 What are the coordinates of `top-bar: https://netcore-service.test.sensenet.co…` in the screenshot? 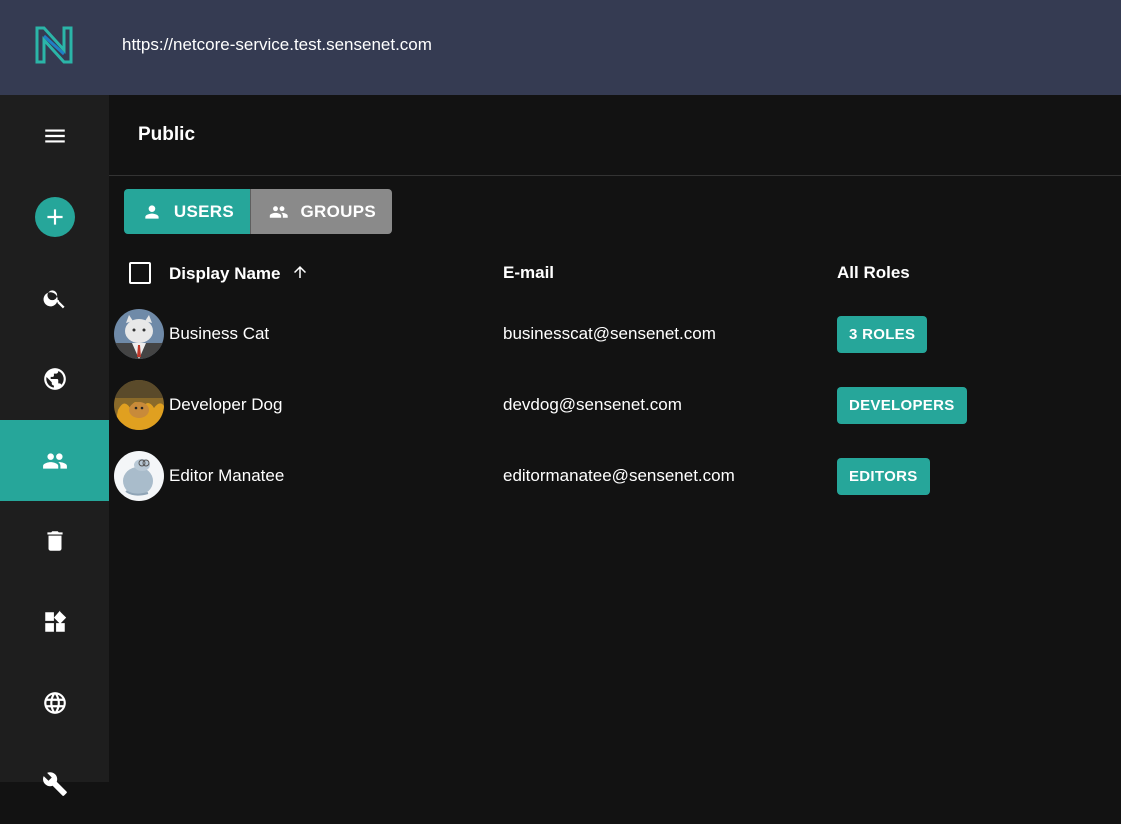 It's located at (560, 47).